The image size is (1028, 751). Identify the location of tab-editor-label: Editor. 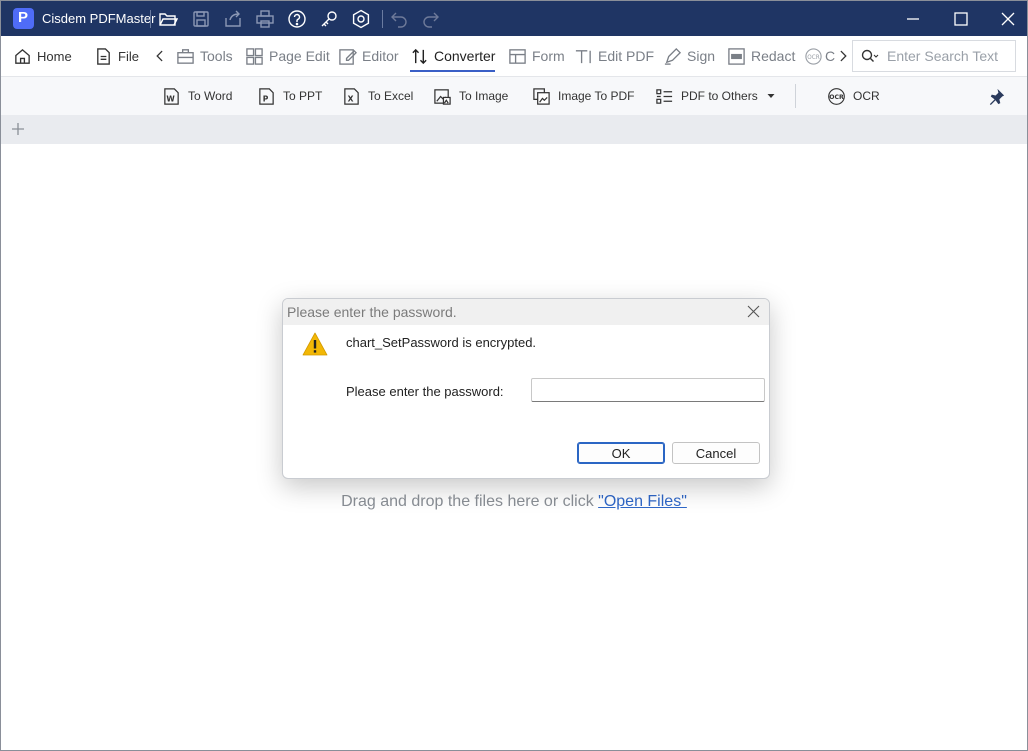
(380, 56).